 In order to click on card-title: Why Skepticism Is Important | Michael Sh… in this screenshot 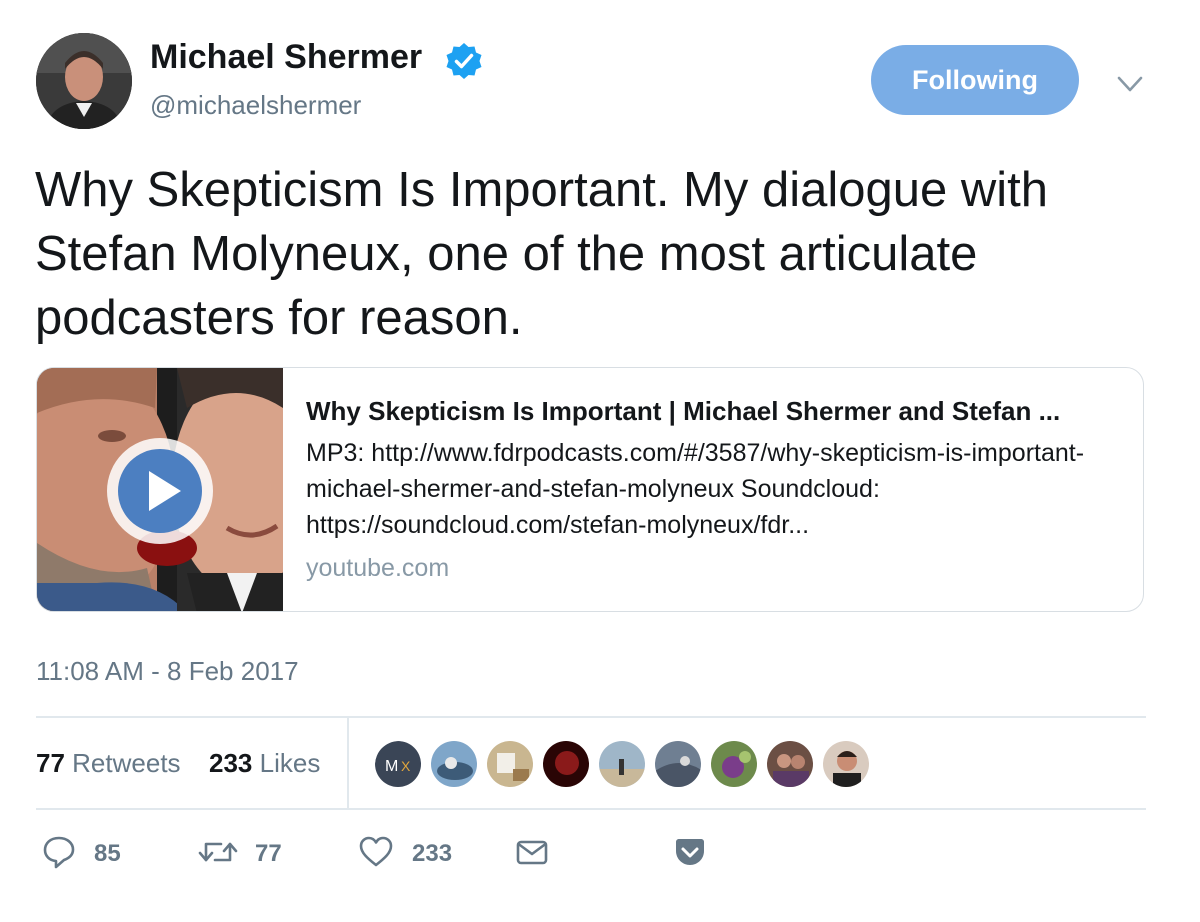, I will do `click(721, 411)`.